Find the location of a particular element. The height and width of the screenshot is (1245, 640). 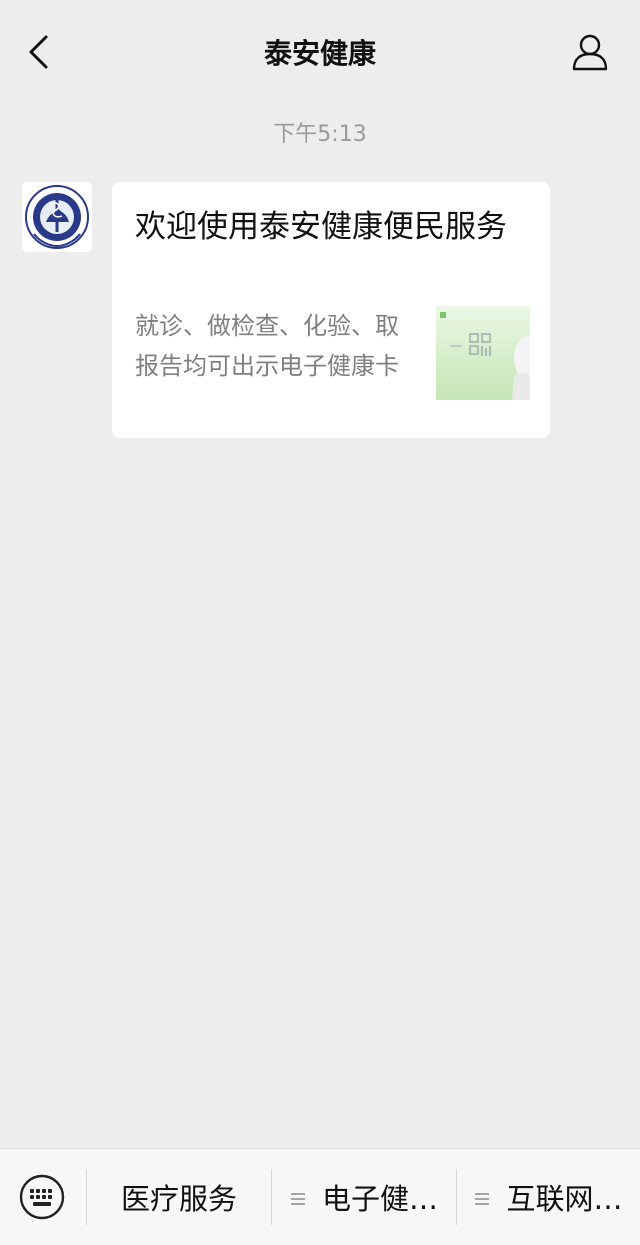

hospital-logo-icon is located at coordinates (57, 217).